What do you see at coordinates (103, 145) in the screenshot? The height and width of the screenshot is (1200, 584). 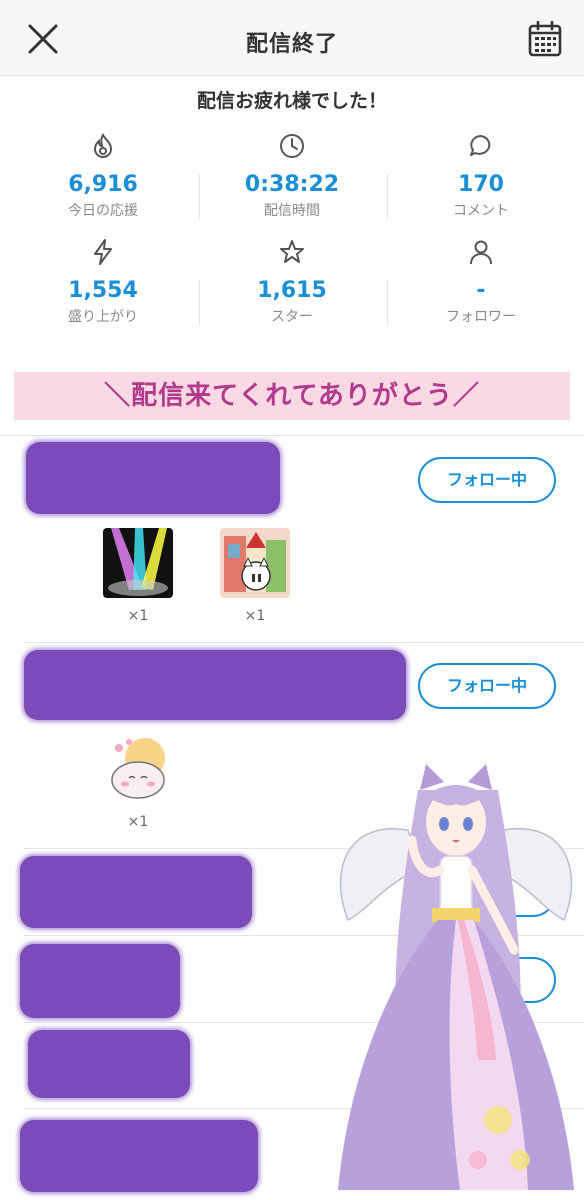 I see `flame-icon` at bounding box center [103, 145].